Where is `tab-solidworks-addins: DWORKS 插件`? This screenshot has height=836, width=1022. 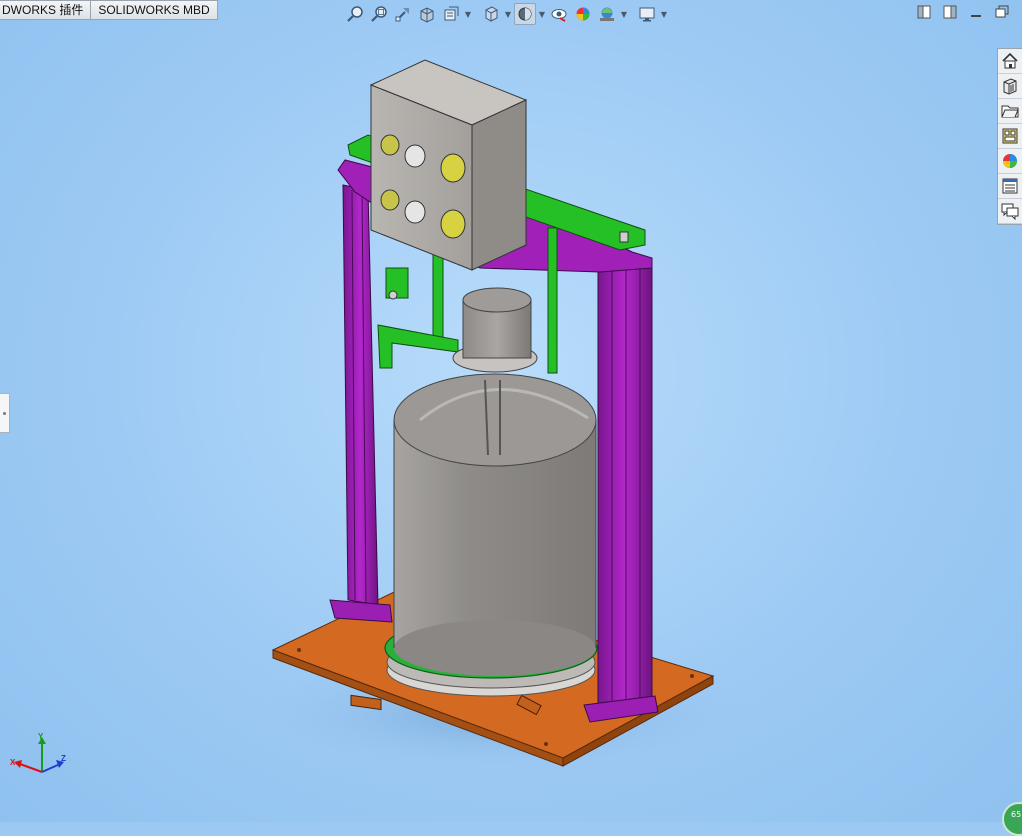
tab-solidworks-addins: DWORKS 插件 is located at coordinates (46, 10).